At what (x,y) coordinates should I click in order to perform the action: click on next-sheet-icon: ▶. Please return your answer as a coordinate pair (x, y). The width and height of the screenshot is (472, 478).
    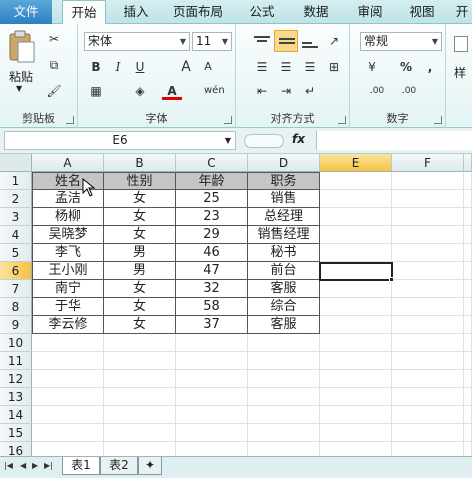
    Looking at the image, I should click on (35, 465).